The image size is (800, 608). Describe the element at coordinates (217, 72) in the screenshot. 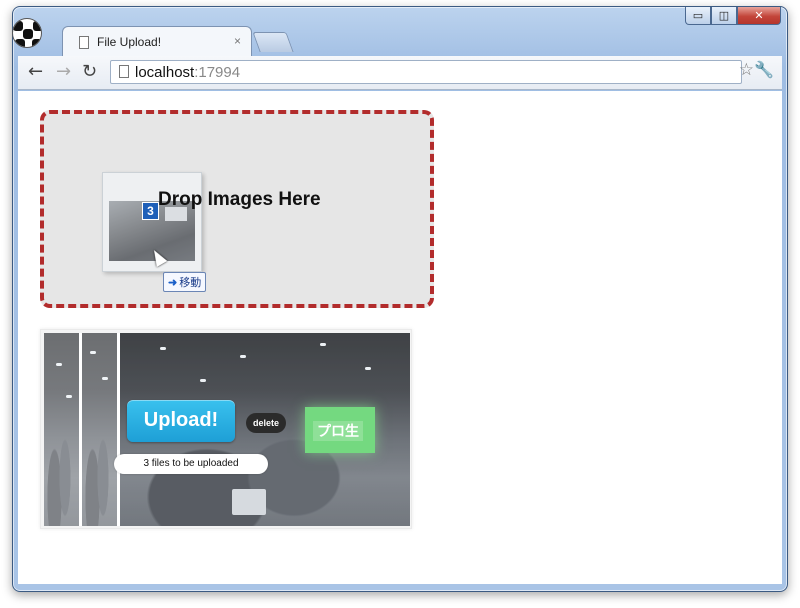

I see `url-port: :17994` at that location.